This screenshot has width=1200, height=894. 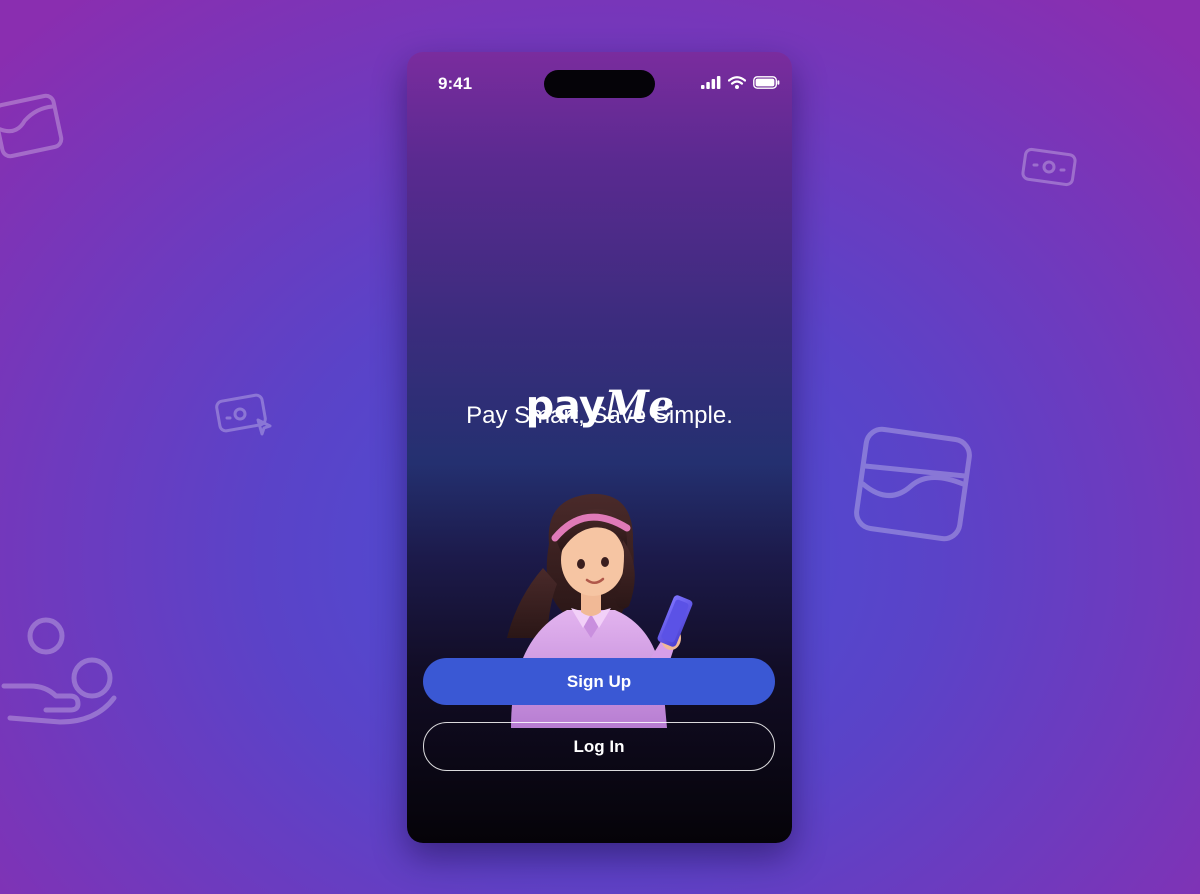 I want to click on tagline: Pay Smart, Save Simple., so click(x=599, y=415).